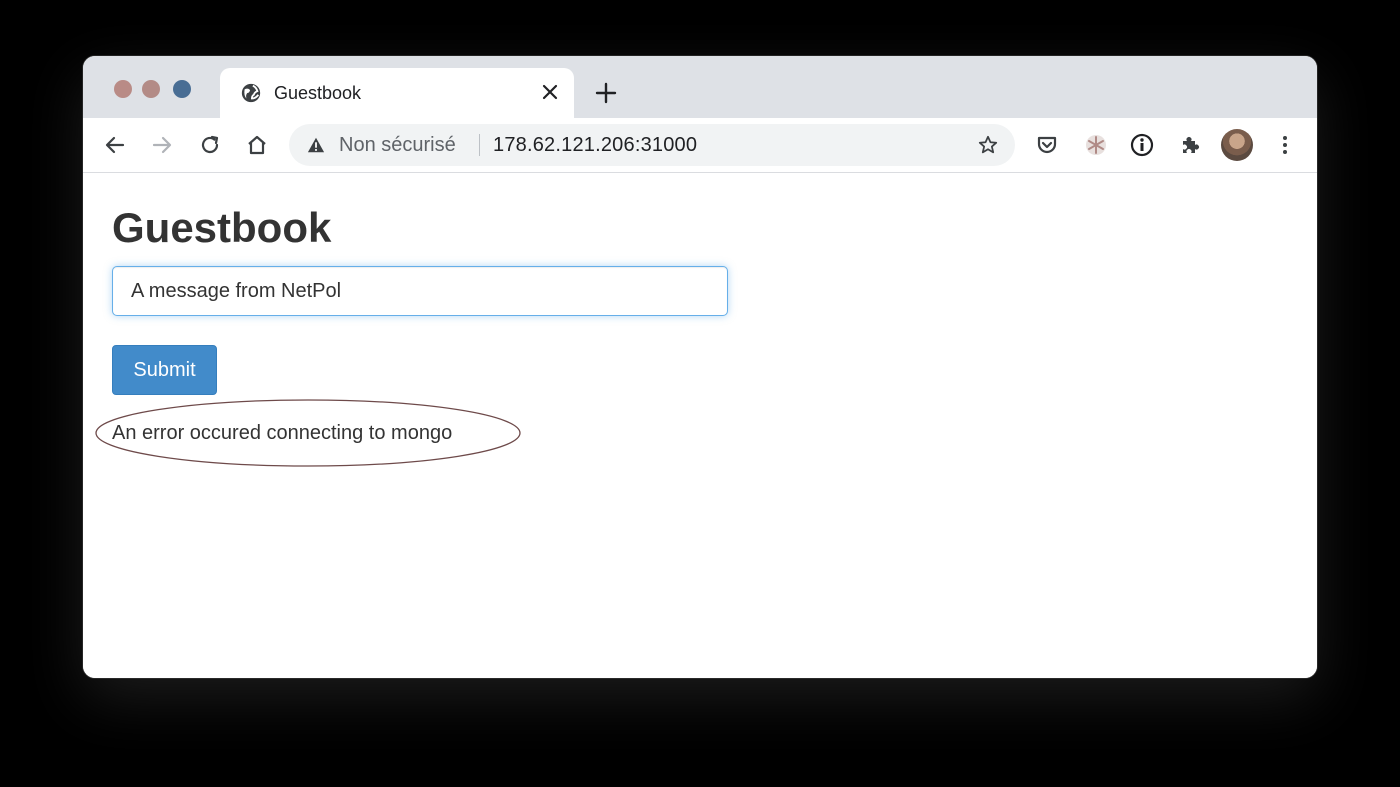 This screenshot has height=787, width=1400. Describe the element at coordinates (1237, 145) in the screenshot. I see `avatar` at that location.